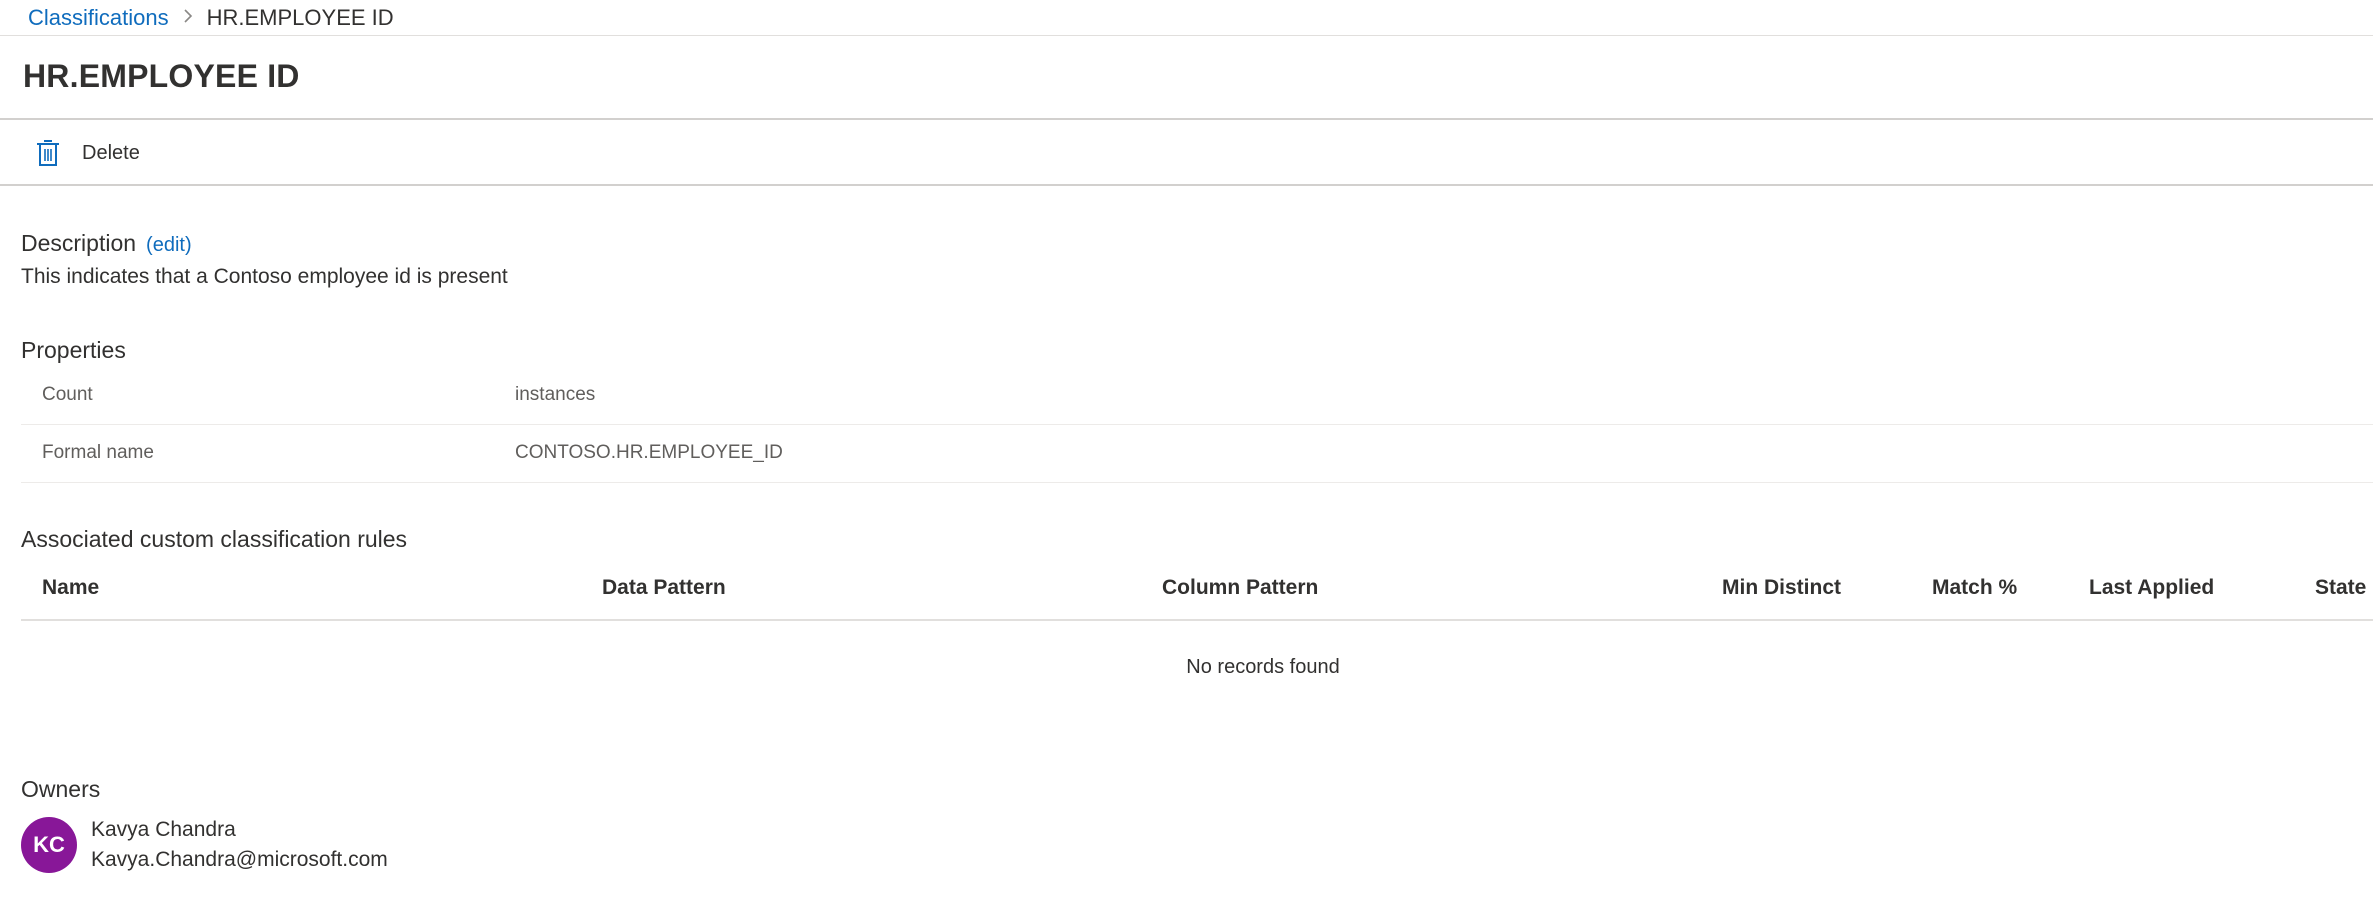  Describe the element at coordinates (161, 76) in the screenshot. I see `page-title: HR.EMPLOYEE ID` at that location.